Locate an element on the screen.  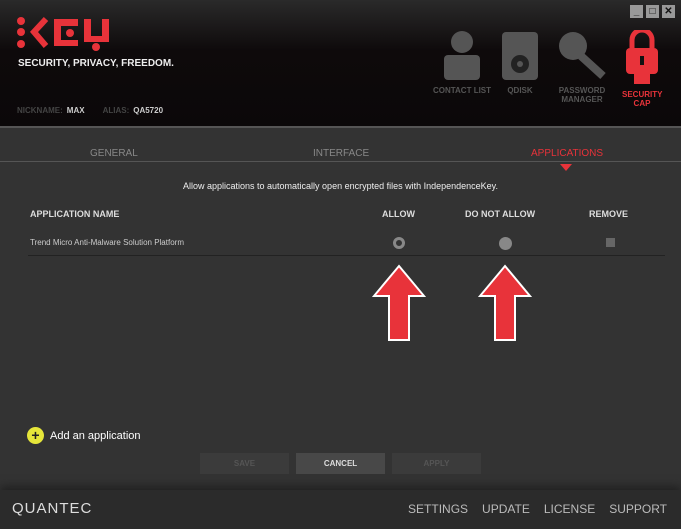
maximize-button: □ is located at coordinates (652, 11).